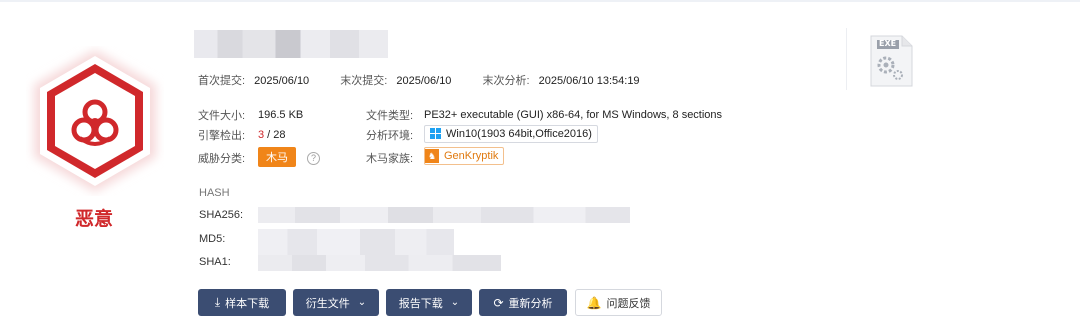 Image resolution: width=1080 pixels, height=335 pixels. I want to click on hash-heading: HASH, so click(214, 193).